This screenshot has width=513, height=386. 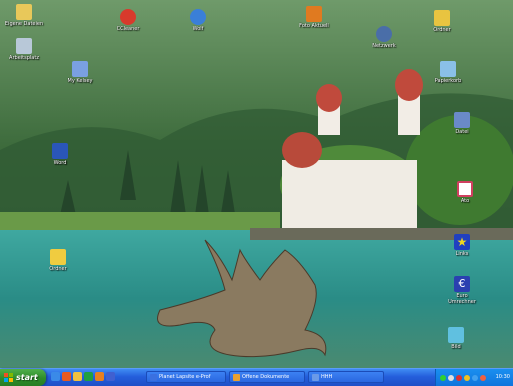 I want to click on update-icon, so click(x=467, y=377).